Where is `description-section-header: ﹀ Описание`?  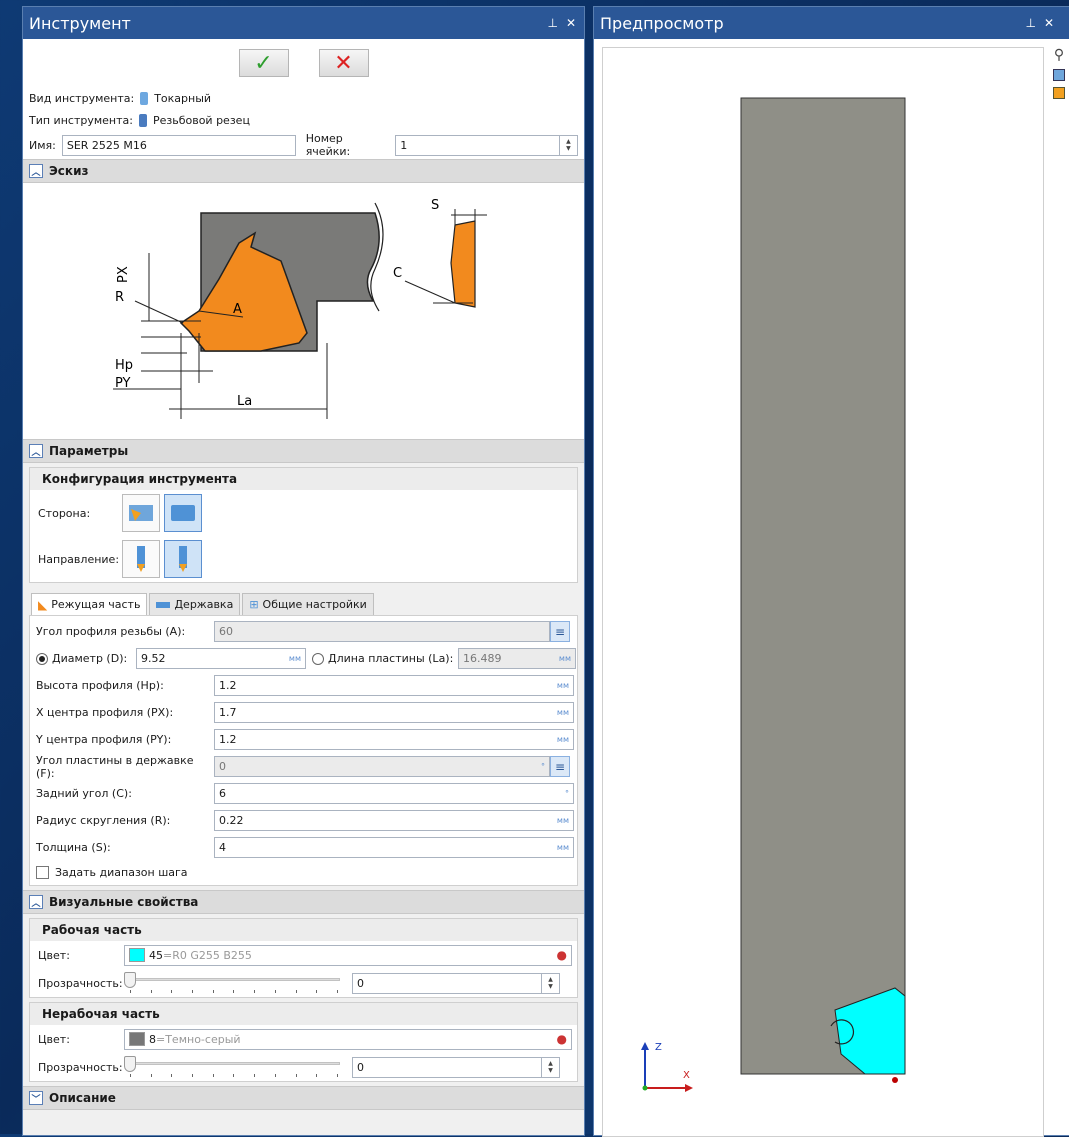 description-section-header: ﹀ Описание is located at coordinates (303, 1098).